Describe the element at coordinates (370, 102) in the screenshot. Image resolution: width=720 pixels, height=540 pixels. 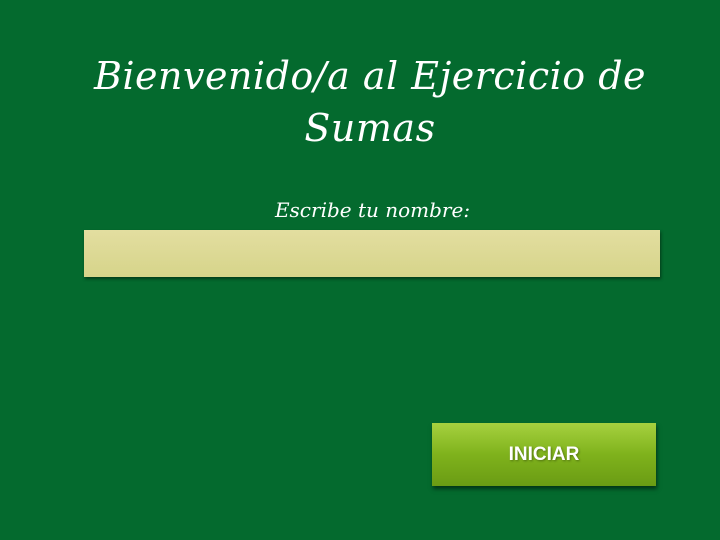
I see `page-title: Bienvenido/a al Ejercicio de Sumas` at that location.